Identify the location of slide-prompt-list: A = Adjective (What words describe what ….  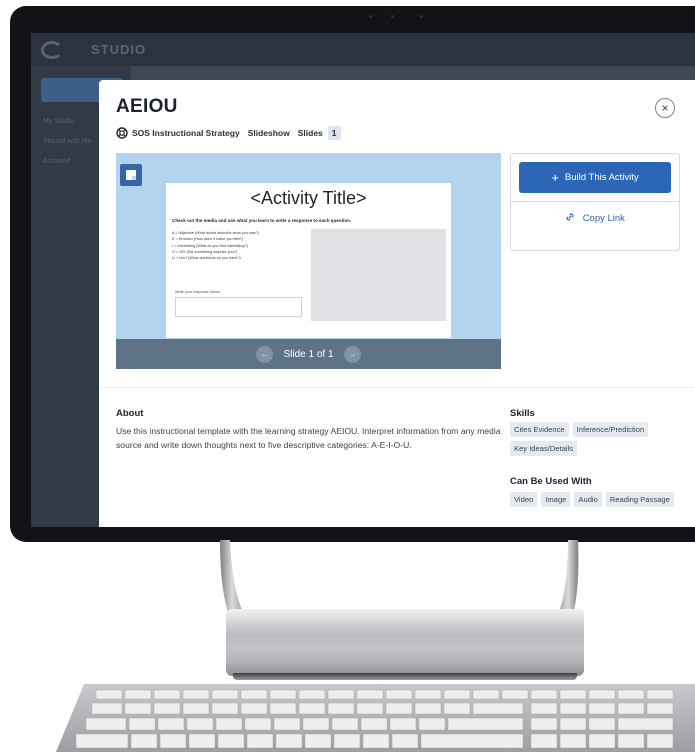
(237, 245).